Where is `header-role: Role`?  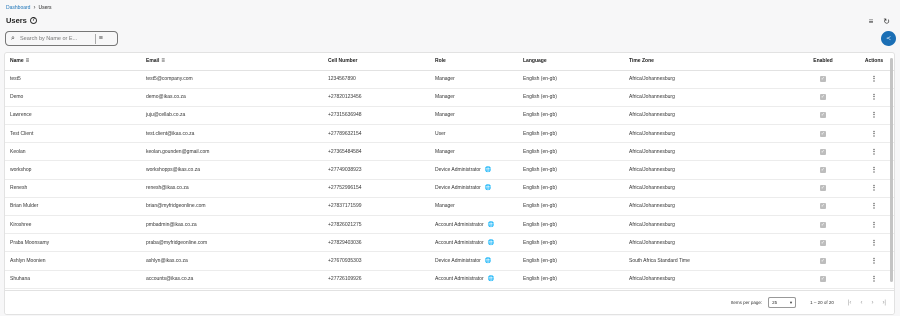
header-role: Role is located at coordinates (474, 62).